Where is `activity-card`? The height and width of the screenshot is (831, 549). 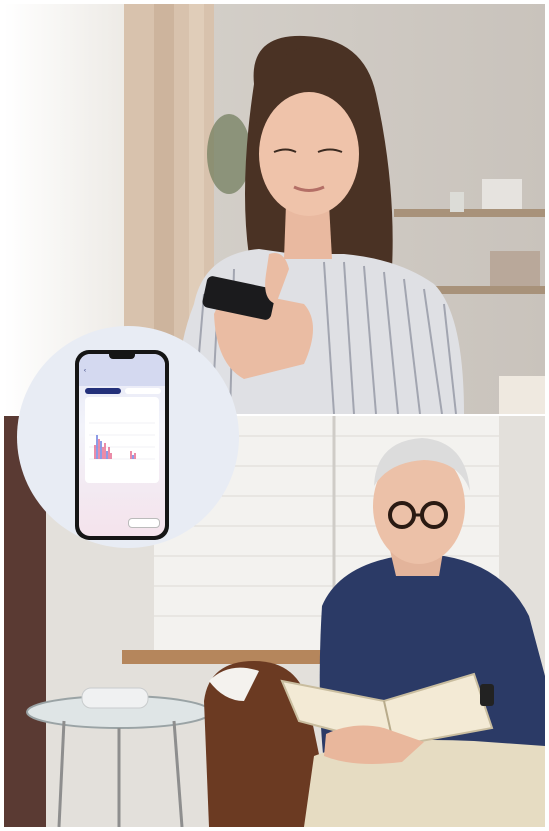
activity-card is located at coordinates (122, 440).